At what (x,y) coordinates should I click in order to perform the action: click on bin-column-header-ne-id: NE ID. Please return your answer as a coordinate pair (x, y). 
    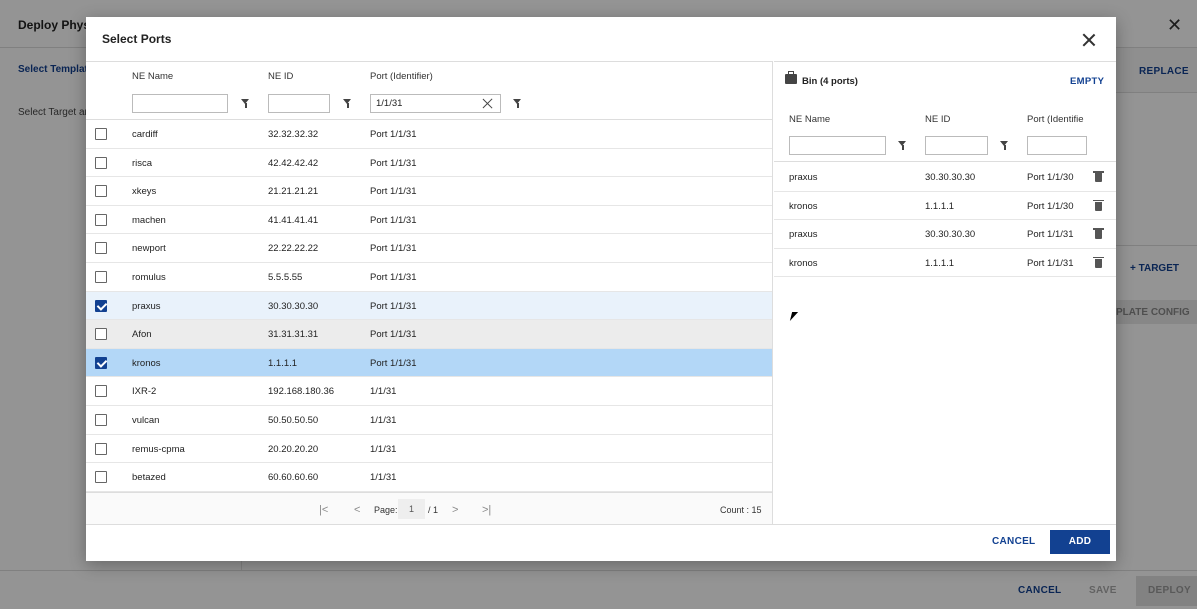
    Looking at the image, I should click on (937, 119).